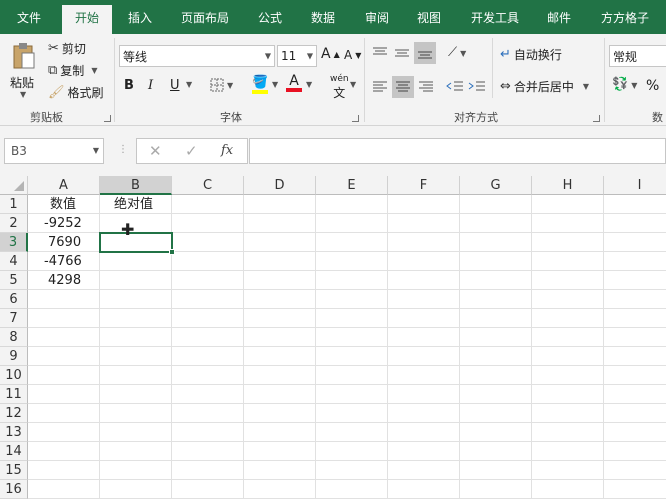 Image resolution: width=666 pixels, height=500 pixels. What do you see at coordinates (568, 470) in the screenshot?
I see `cell-H15` at bounding box center [568, 470].